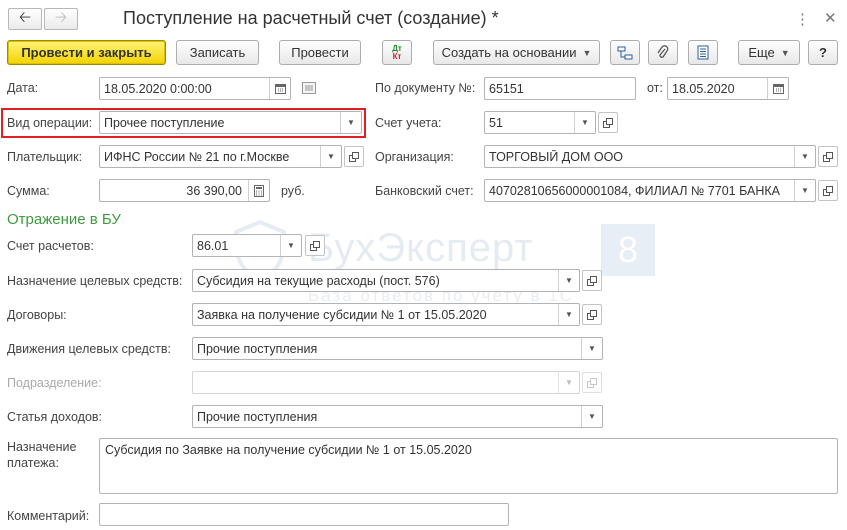  I want to click on division-label: Подразделение:, so click(54, 383).